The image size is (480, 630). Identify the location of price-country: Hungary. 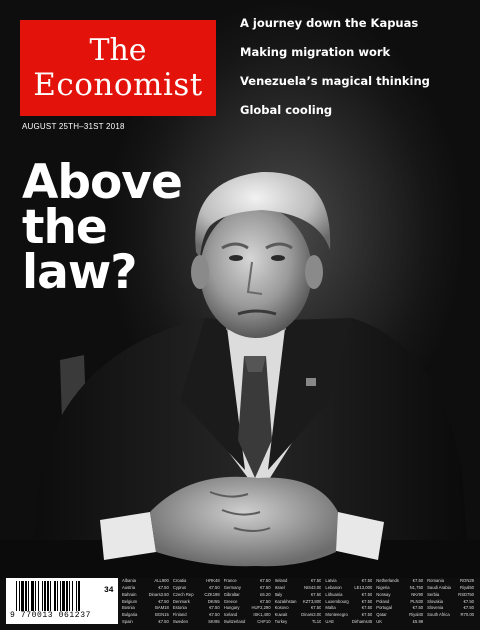
(231, 608).